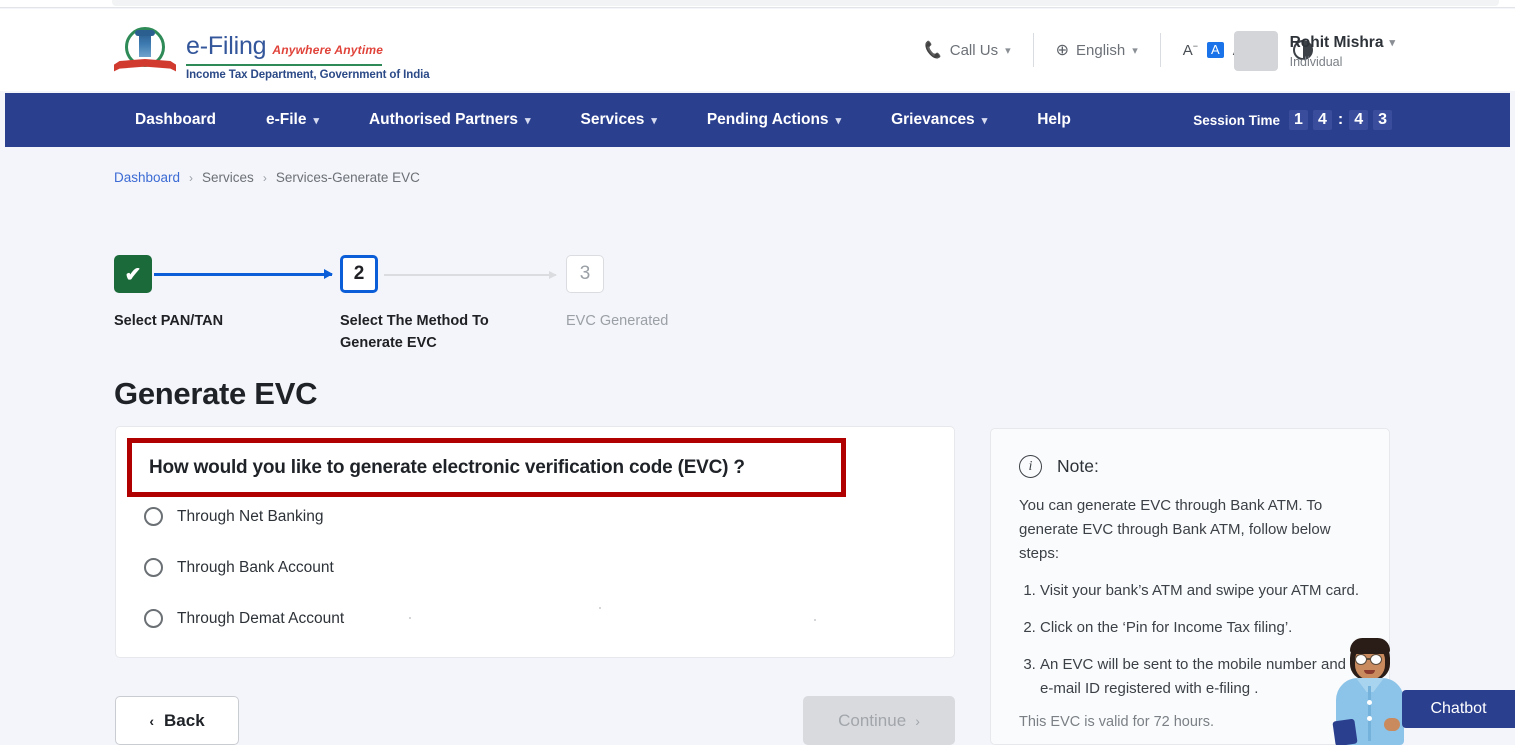 The height and width of the screenshot is (745, 1515). Describe the element at coordinates (1062, 50) in the screenshot. I see `globe-icon: ⊕` at that location.